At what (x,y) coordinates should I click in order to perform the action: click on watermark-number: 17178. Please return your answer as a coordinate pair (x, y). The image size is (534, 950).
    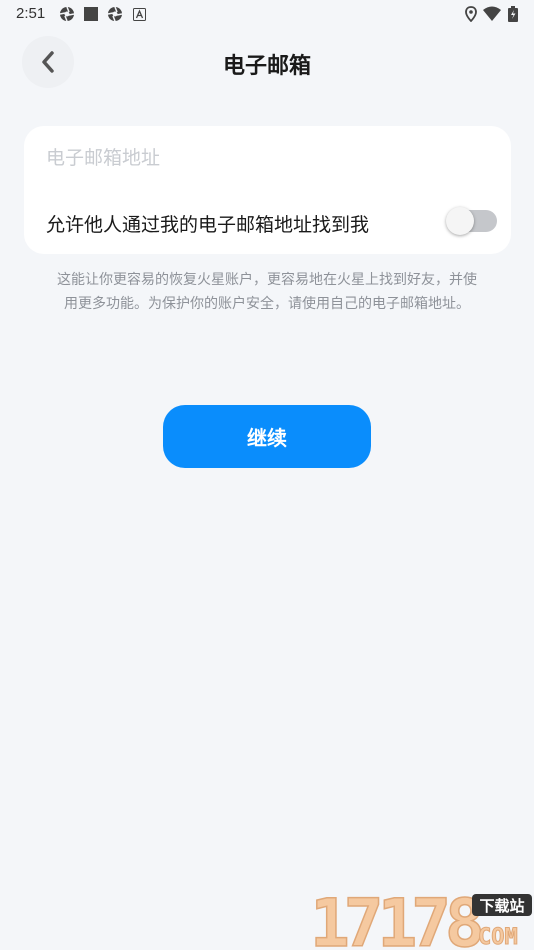
    Looking at the image, I should click on (395, 919).